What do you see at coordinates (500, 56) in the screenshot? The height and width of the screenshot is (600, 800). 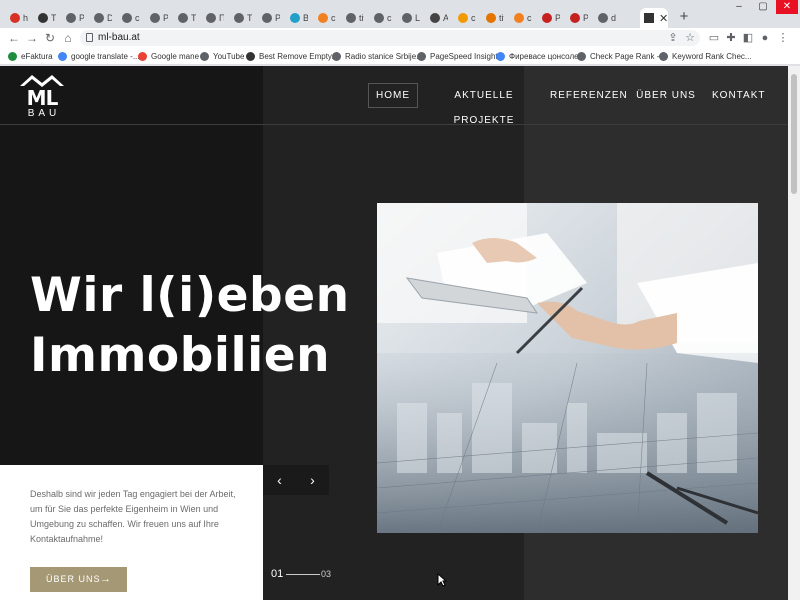 I see `google-icon` at bounding box center [500, 56].